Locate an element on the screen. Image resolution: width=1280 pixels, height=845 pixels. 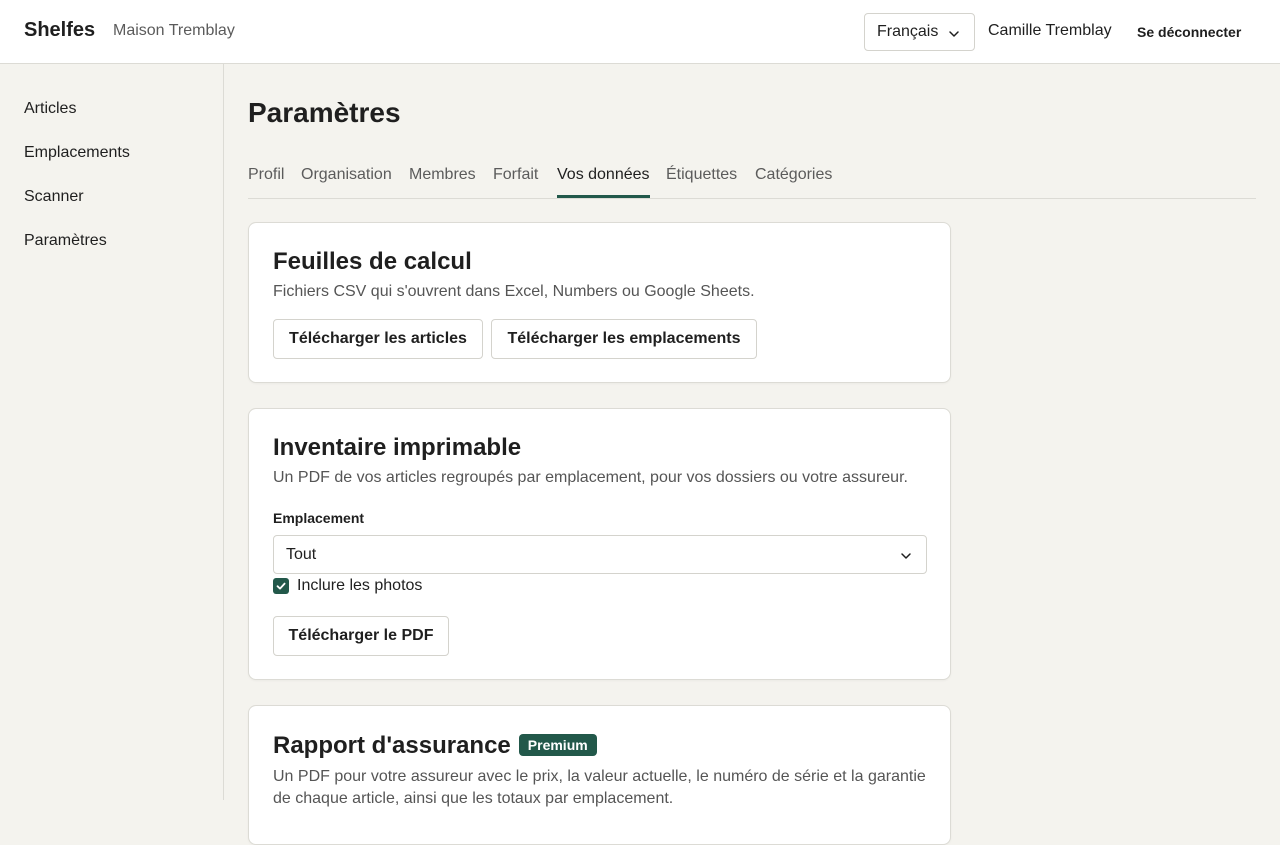
active-tab-indicator is located at coordinates (603, 196).